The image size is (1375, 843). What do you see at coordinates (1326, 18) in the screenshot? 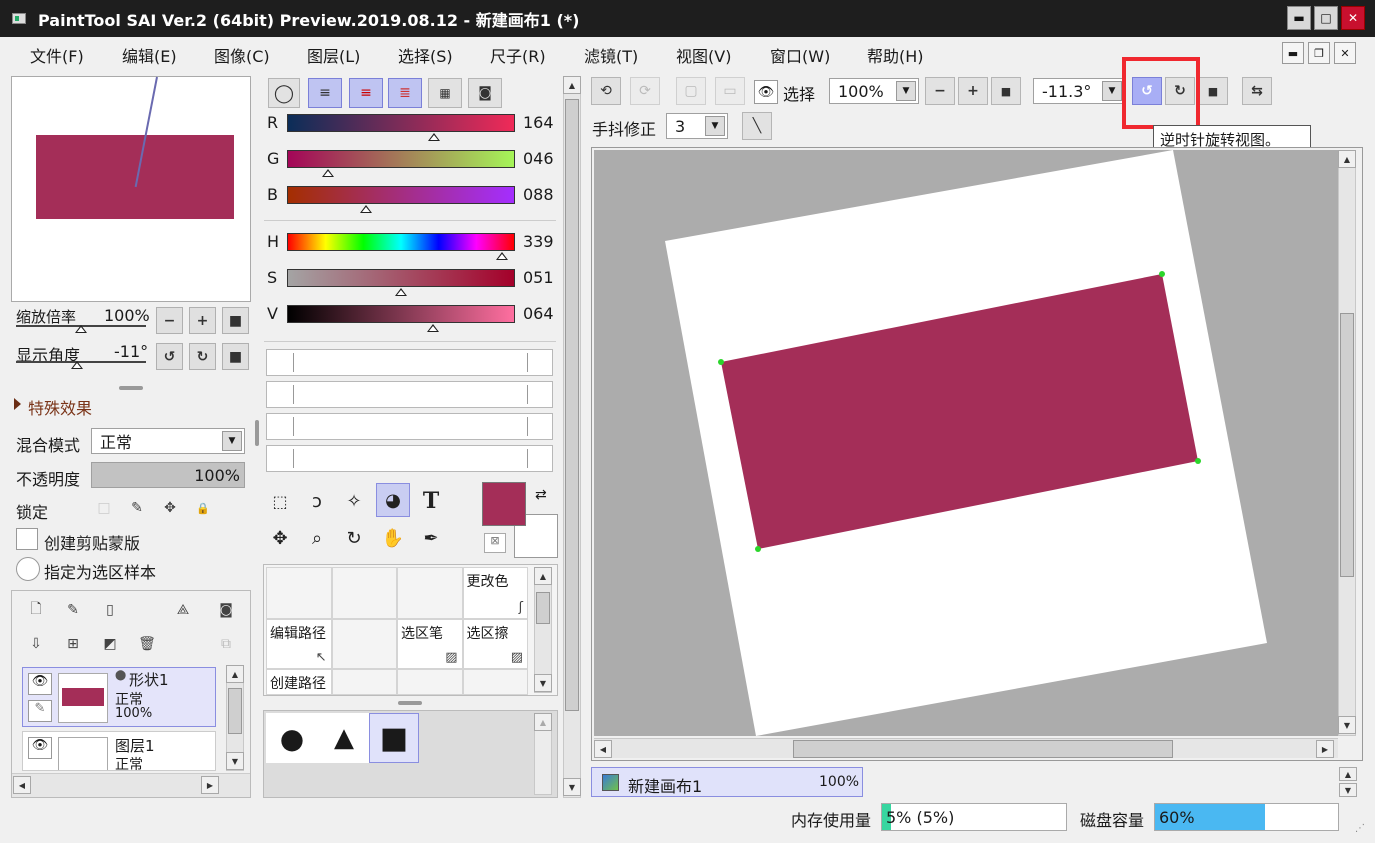
I see `window-maximize-button: □` at bounding box center [1326, 18].